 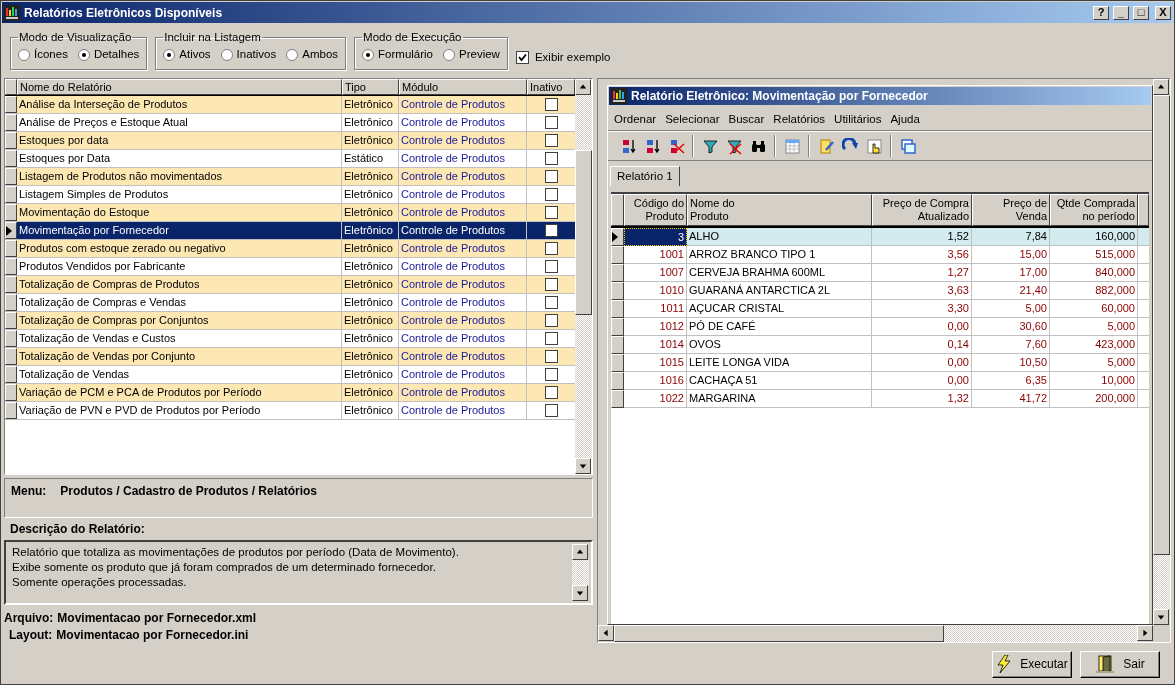 What do you see at coordinates (905, 119) in the screenshot?
I see `menu-item: Ajuda` at bounding box center [905, 119].